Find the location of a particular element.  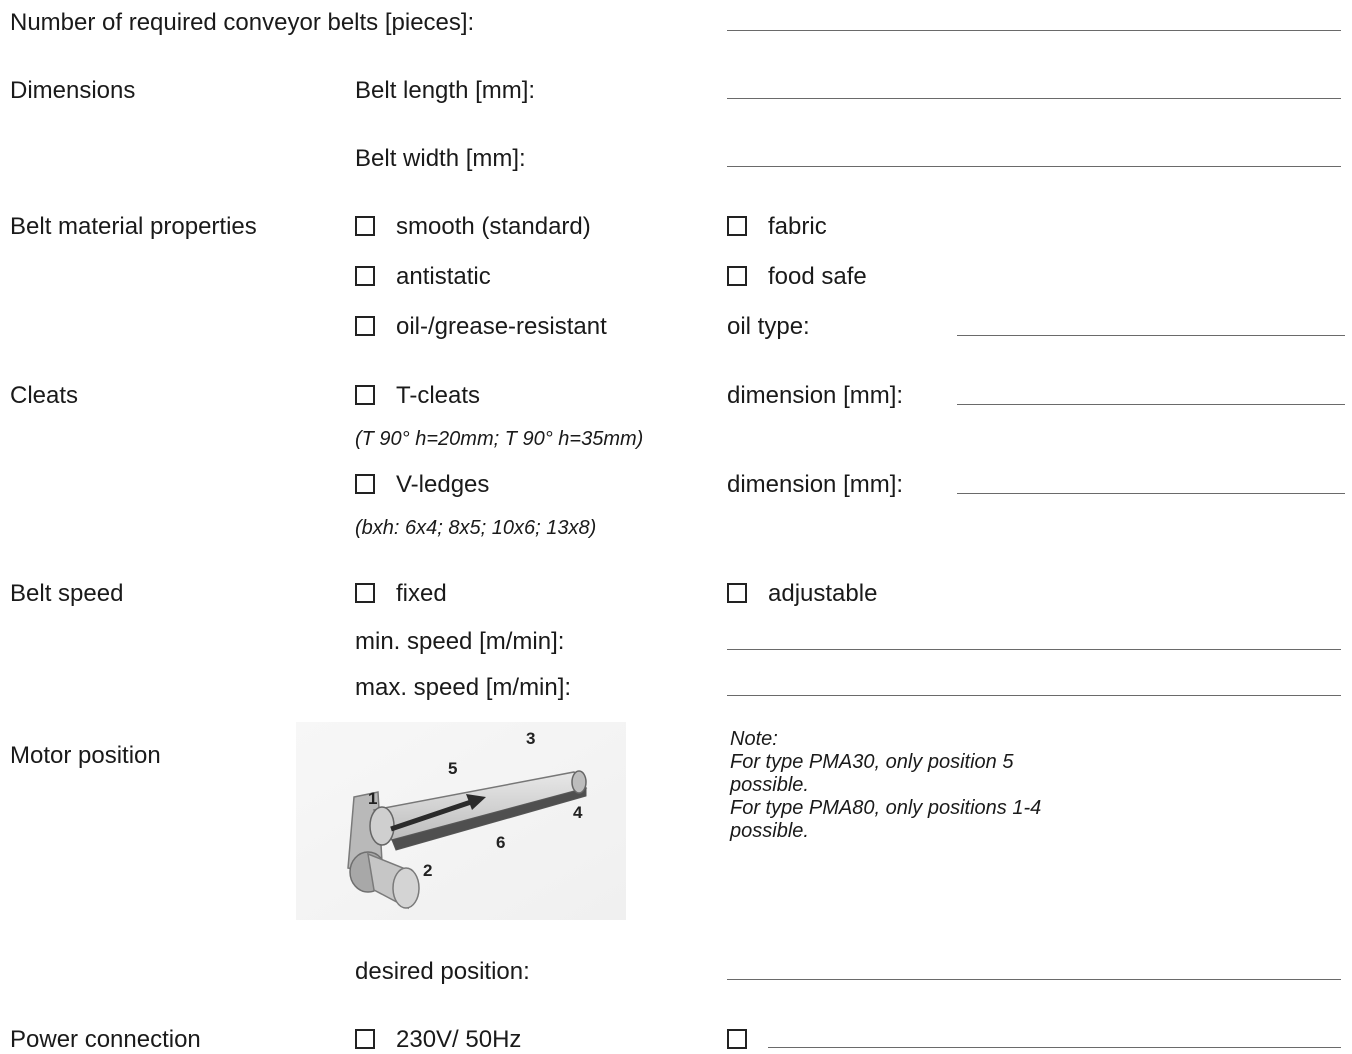

oil-type-field is located at coordinates (1151, 335).